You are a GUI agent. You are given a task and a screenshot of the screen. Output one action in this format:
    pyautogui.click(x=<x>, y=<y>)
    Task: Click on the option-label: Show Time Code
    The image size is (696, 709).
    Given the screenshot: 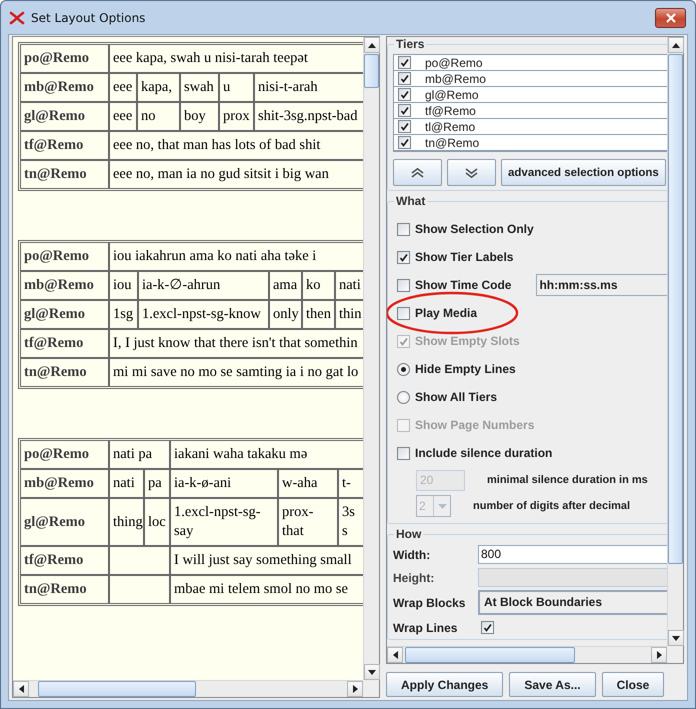 What is the action you would take?
    pyautogui.click(x=463, y=285)
    